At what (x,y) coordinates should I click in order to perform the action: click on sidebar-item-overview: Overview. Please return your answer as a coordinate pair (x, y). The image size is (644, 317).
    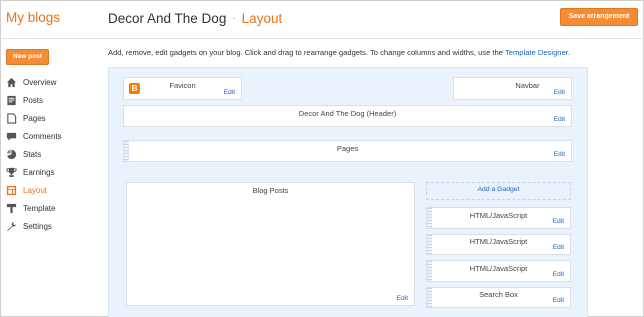
    Looking at the image, I should click on (34, 82).